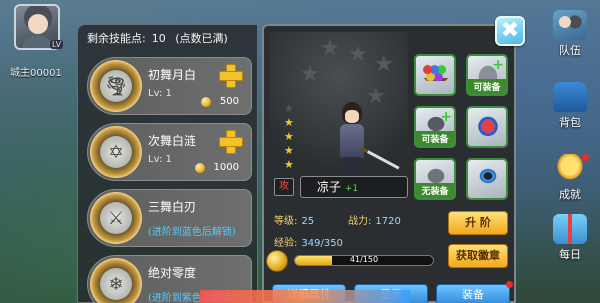 This screenshot has width=600, height=303. I want to click on skill-cost: 1000, so click(226, 167).